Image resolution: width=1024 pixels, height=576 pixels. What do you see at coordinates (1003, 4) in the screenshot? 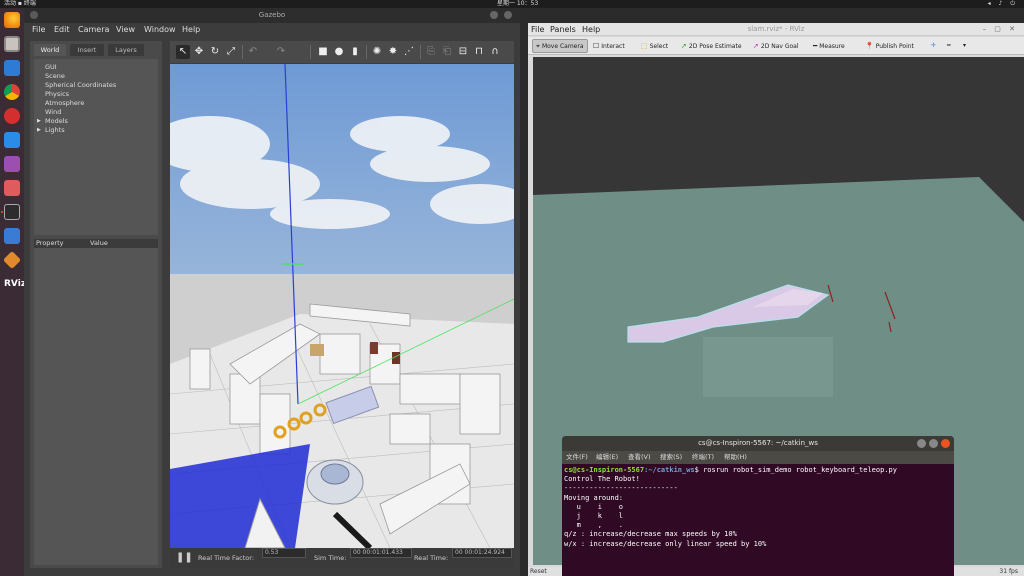
I see `system-tray: ◂ ♪ ⏻` at bounding box center [1003, 4].